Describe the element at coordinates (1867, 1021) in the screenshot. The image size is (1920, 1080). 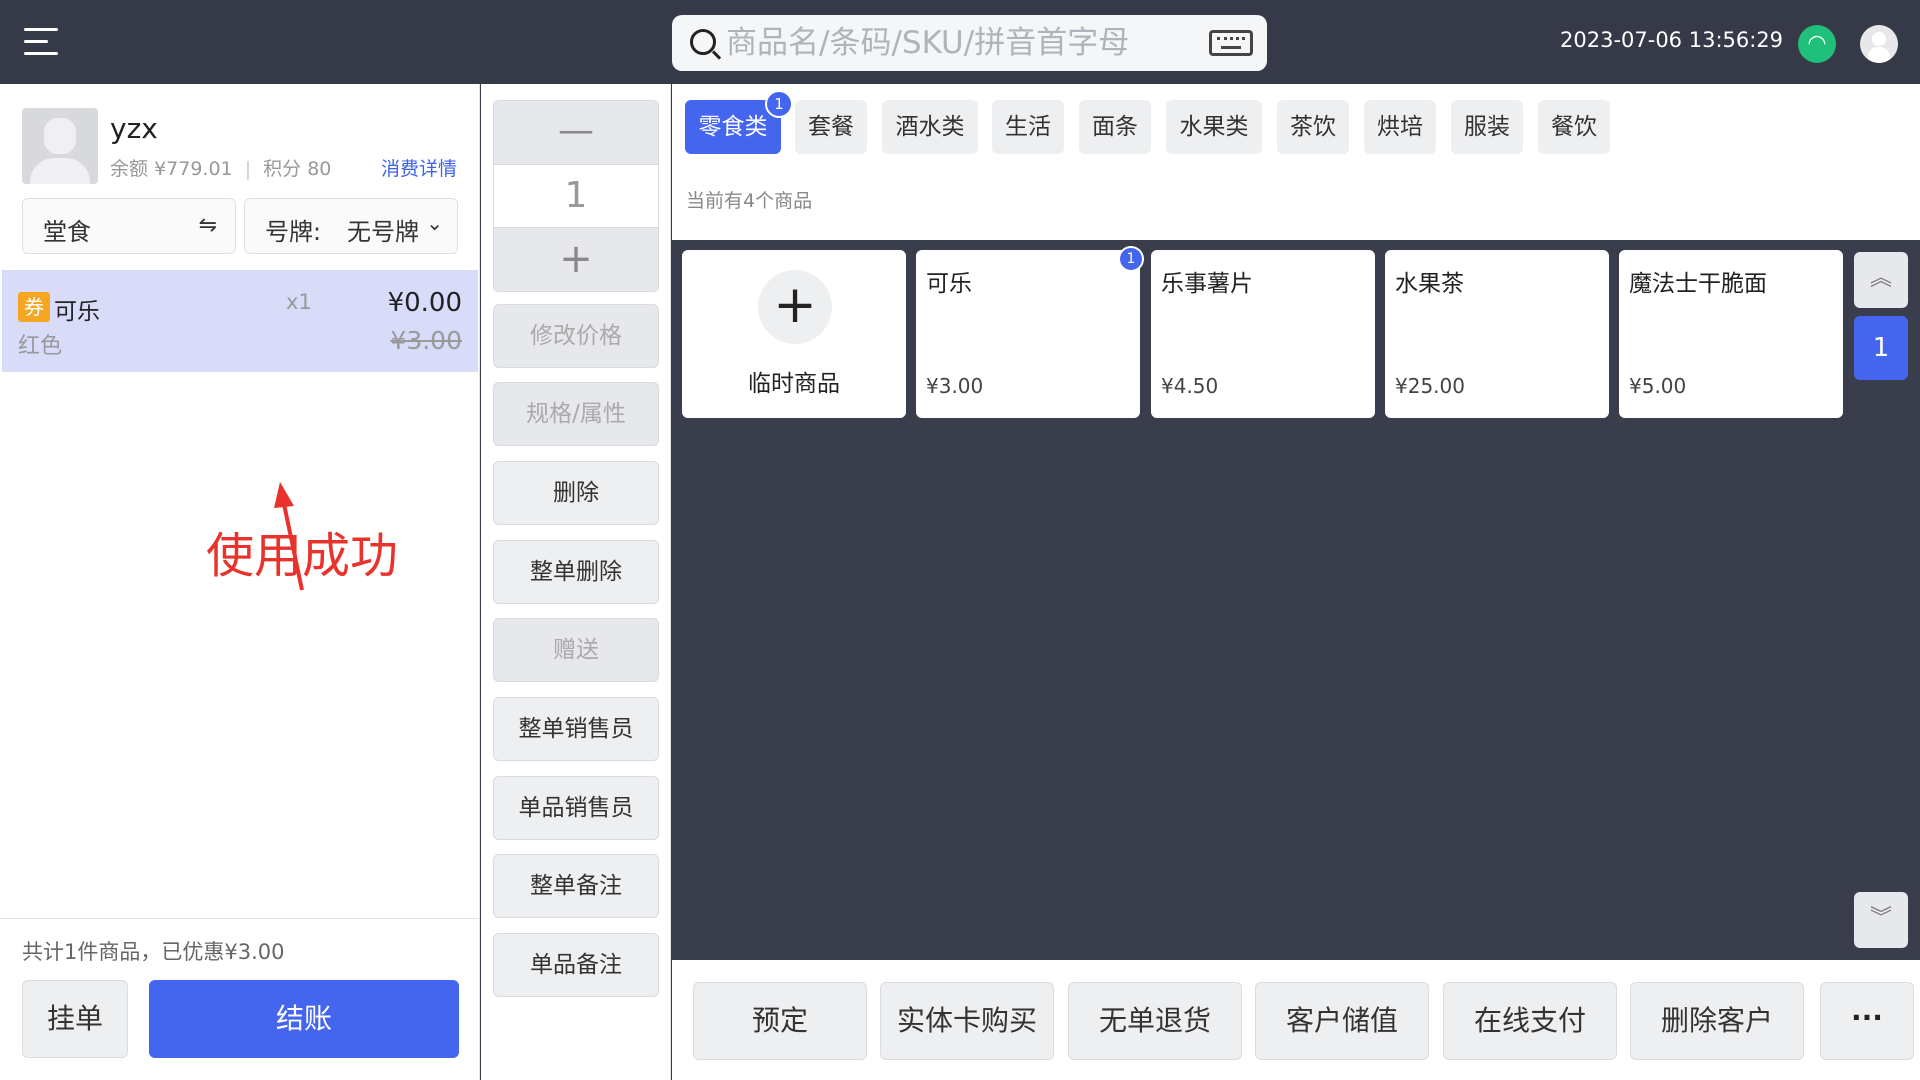
I see `more-button: ···` at that location.